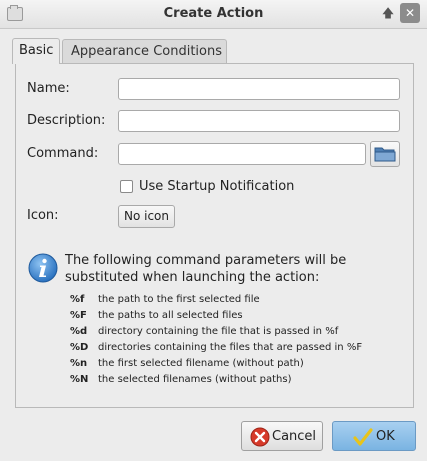 The height and width of the screenshot is (461, 427). I want to click on title-bar: Create Action 🡅 ✕, so click(213, 14).